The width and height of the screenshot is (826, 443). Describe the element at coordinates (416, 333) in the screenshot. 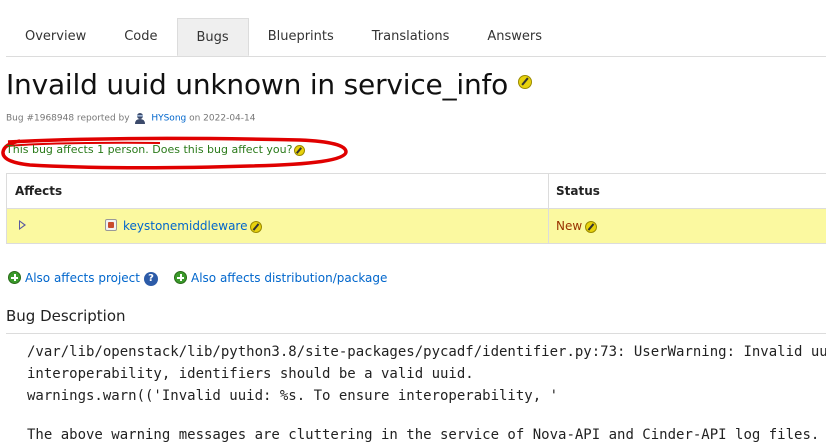

I see `description-divider` at that location.